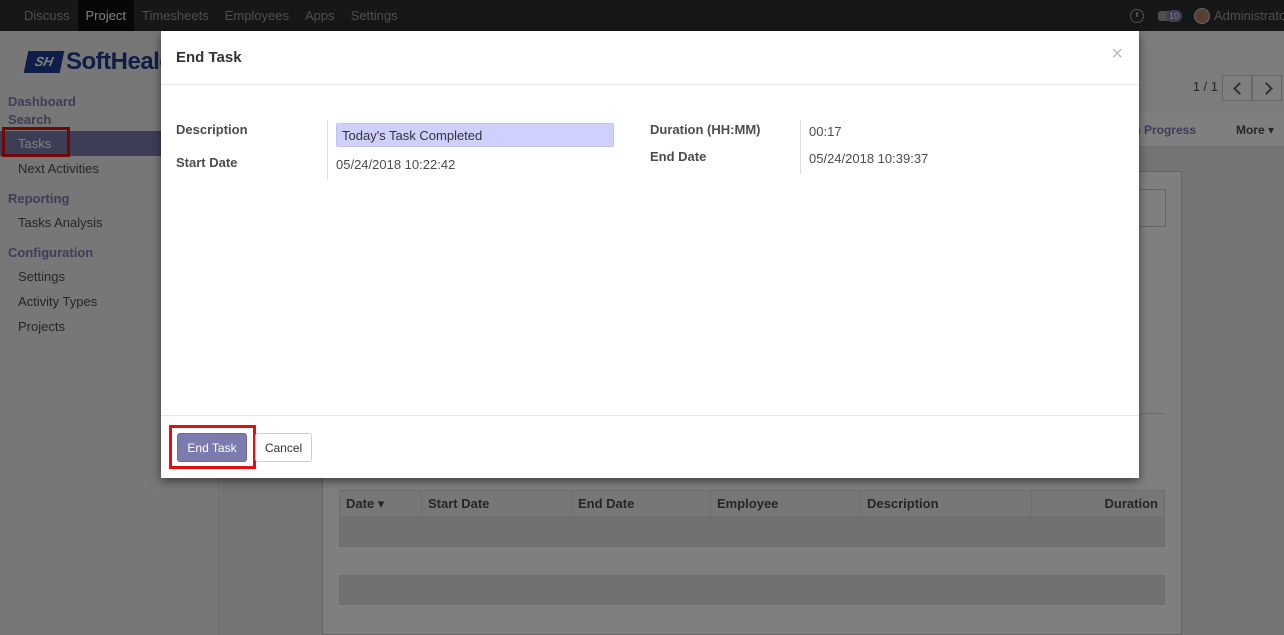 The height and width of the screenshot is (635, 1284). I want to click on cancel-button: Cancel, so click(283, 447).